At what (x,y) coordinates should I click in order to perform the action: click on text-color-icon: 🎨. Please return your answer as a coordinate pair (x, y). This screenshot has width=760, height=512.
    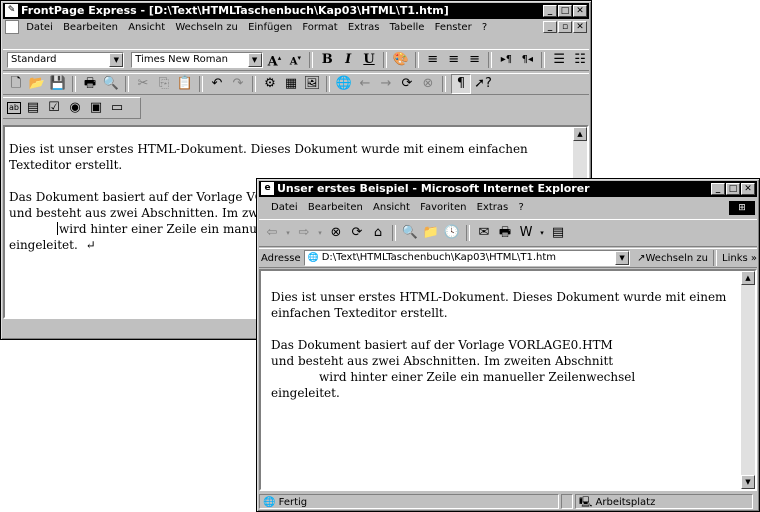
    Looking at the image, I should click on (401, 60).